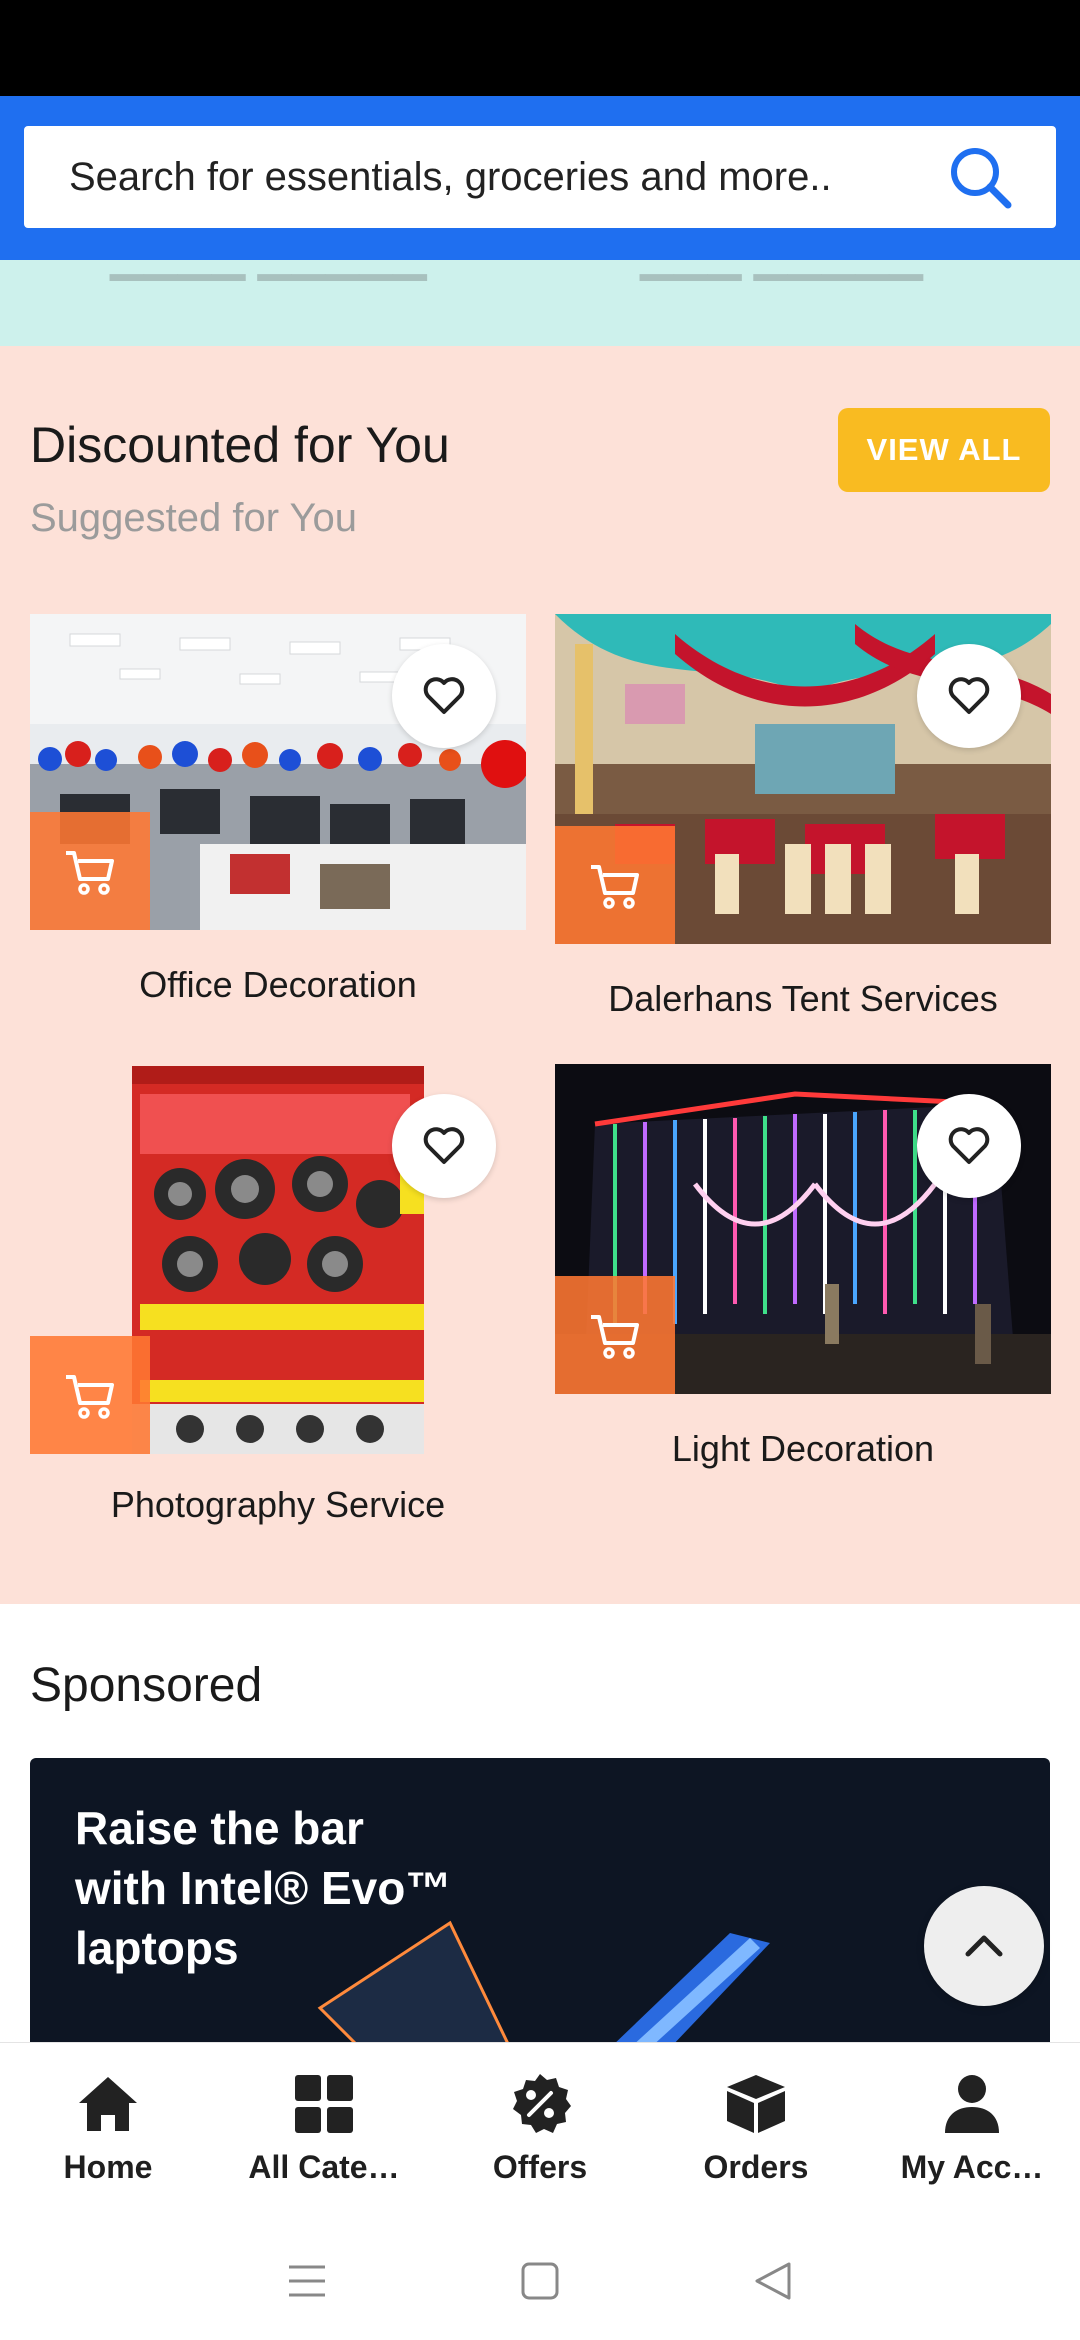  I want to click on product-card-photography: Photography Service, so click(278, 1294).